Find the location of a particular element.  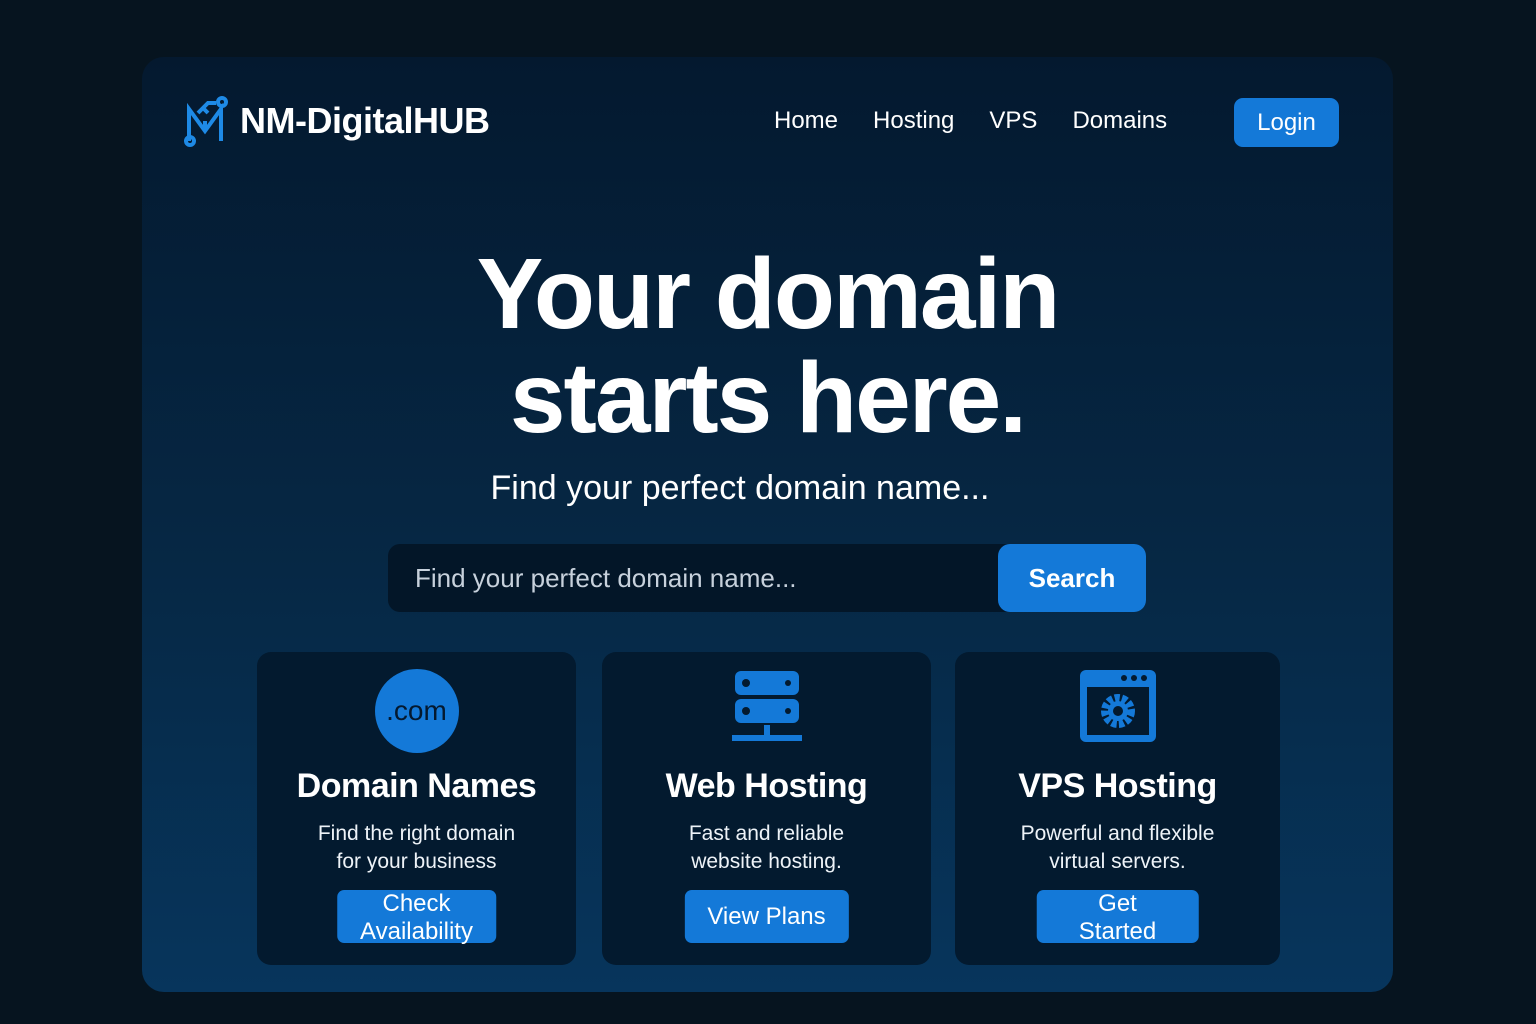

search-button: Search is located at coordinates (1072, 578).